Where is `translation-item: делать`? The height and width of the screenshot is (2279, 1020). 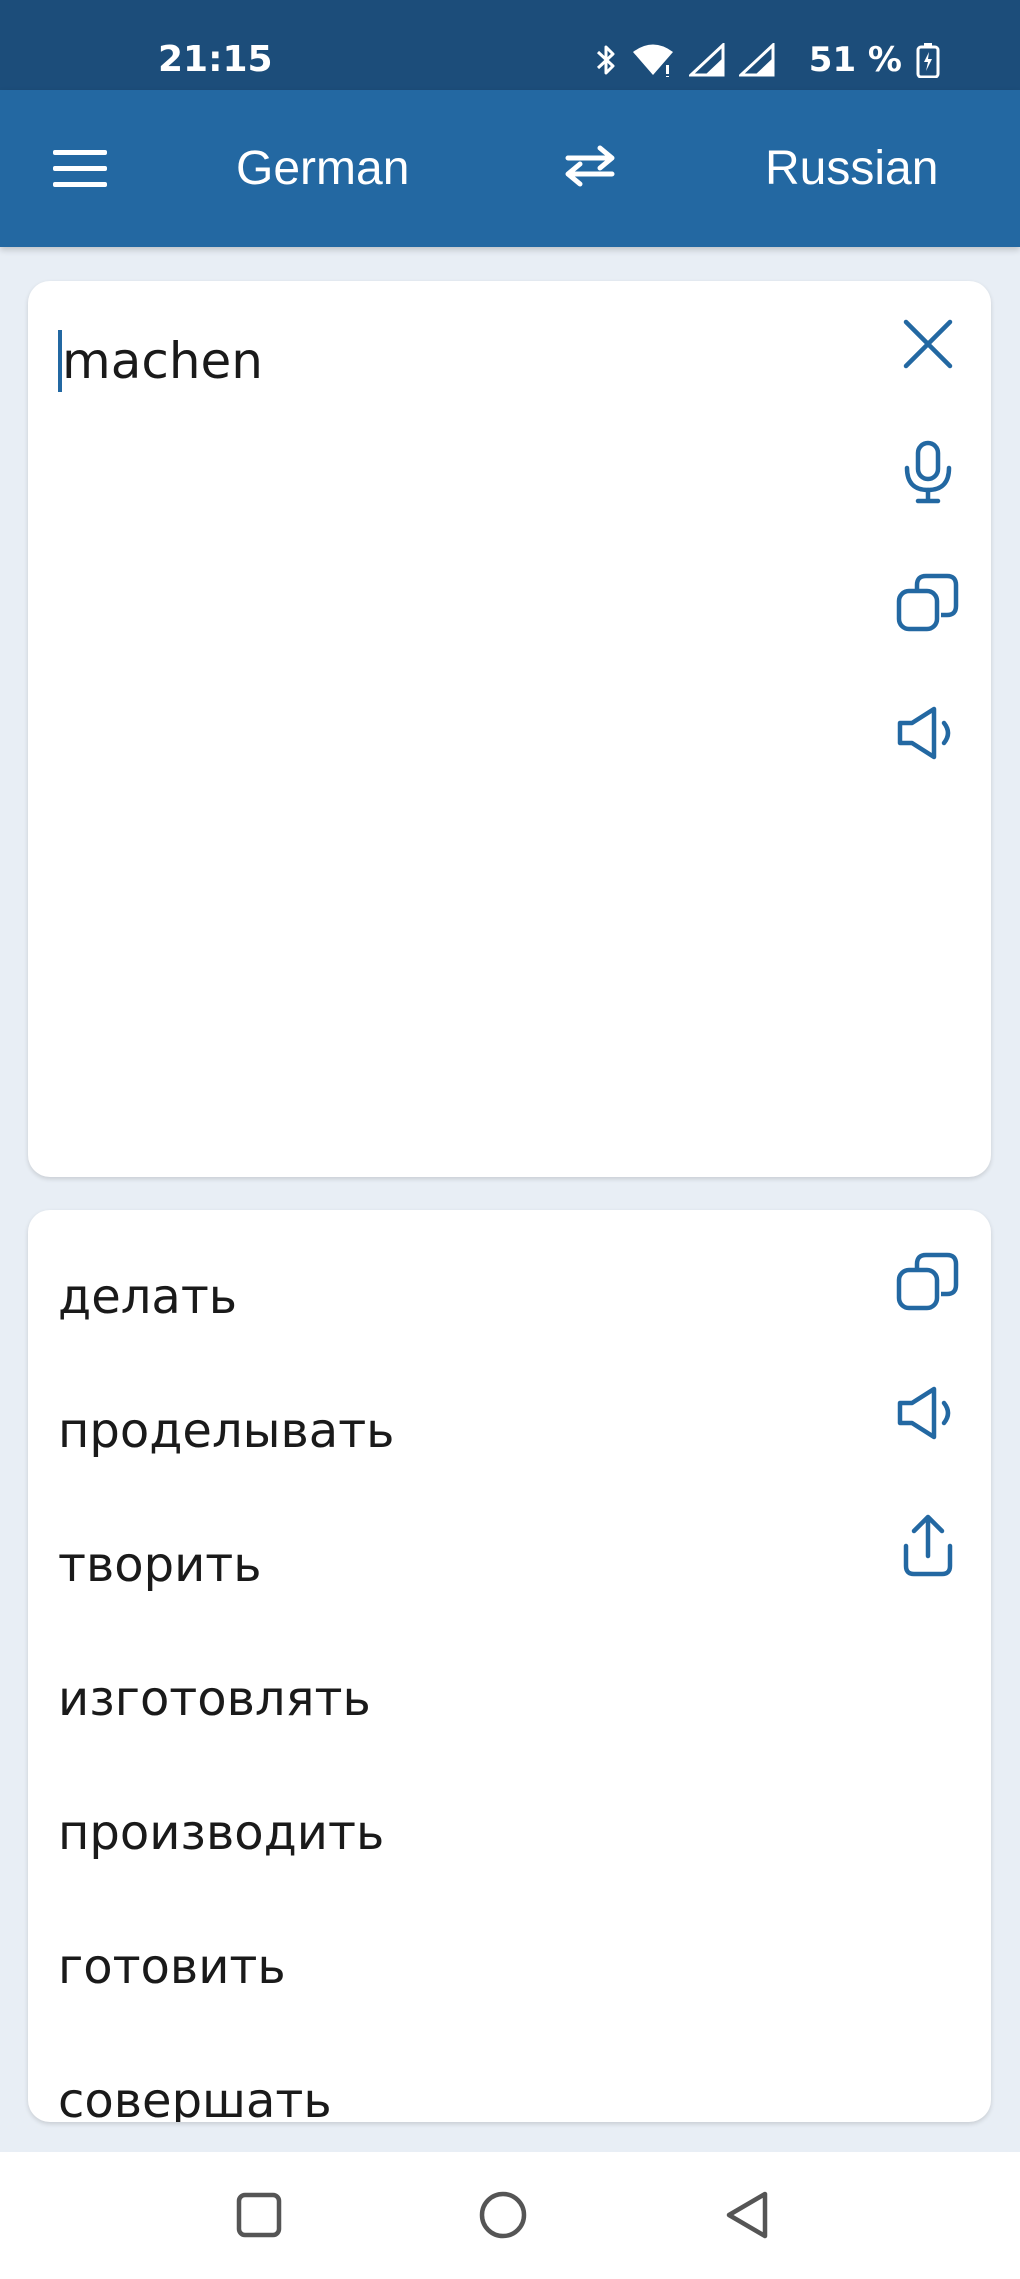 translation-item: делать is located at coordinates (226, 1297).